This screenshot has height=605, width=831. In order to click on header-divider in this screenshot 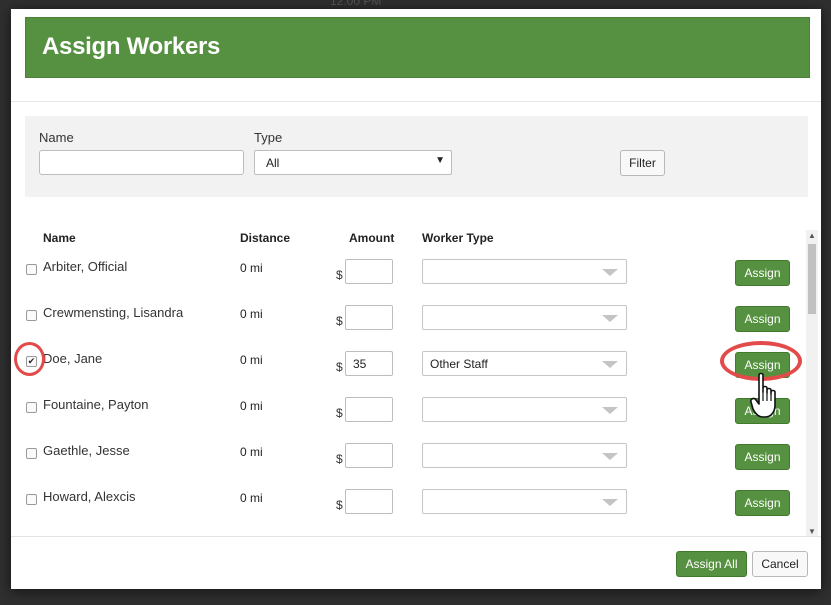, I will do `click(416, 101)`.